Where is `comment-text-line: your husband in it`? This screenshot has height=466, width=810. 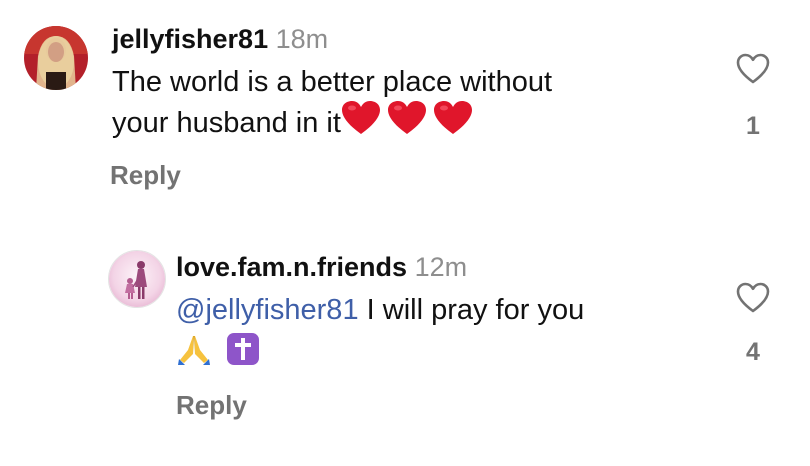 comment-text-line: your husband in it is located at coordinates (332, 122).